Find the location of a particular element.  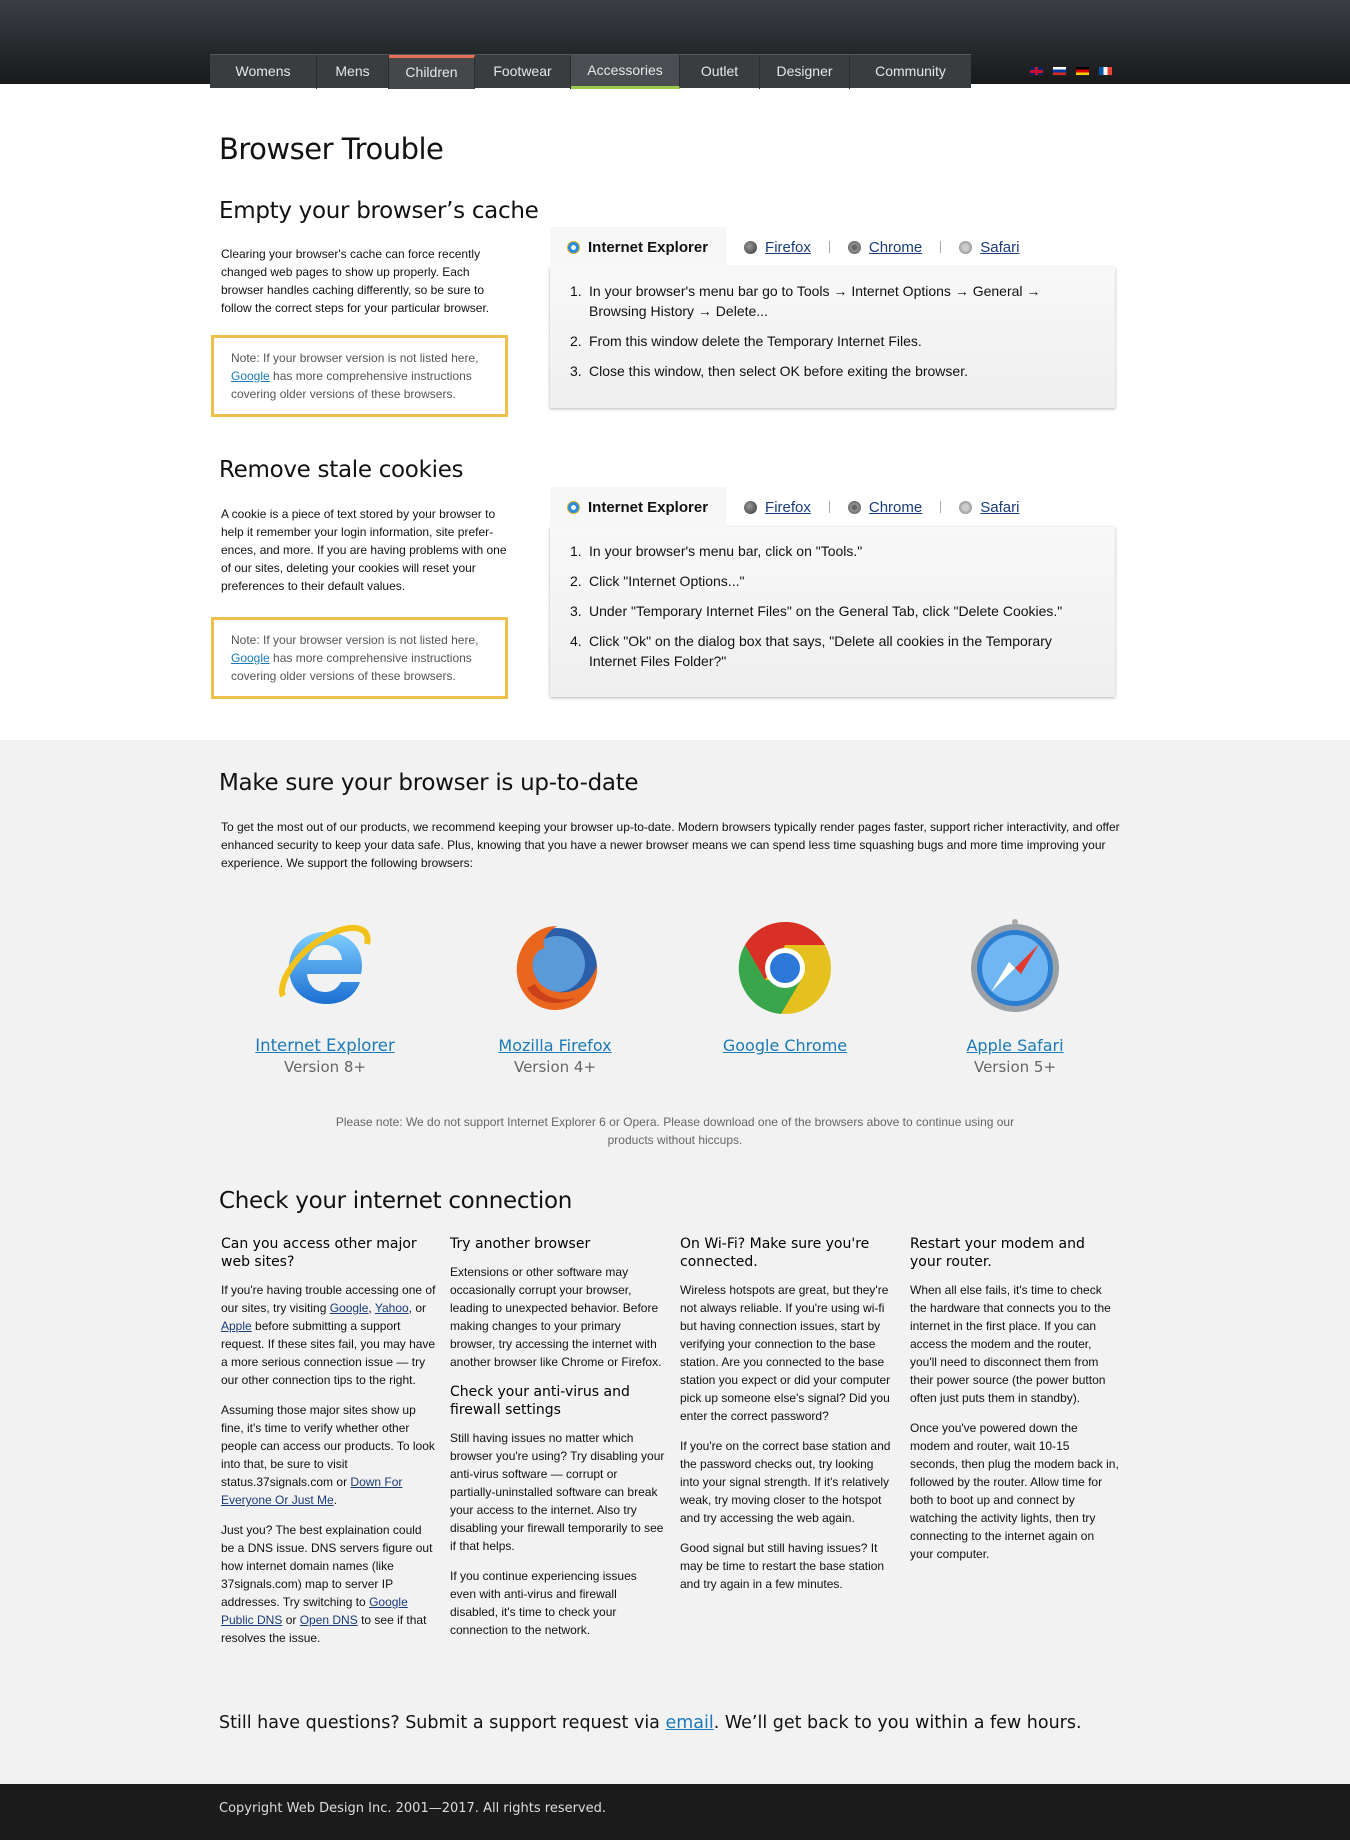

step: Click "Internet Options..." is located at coordinates (657, 581).